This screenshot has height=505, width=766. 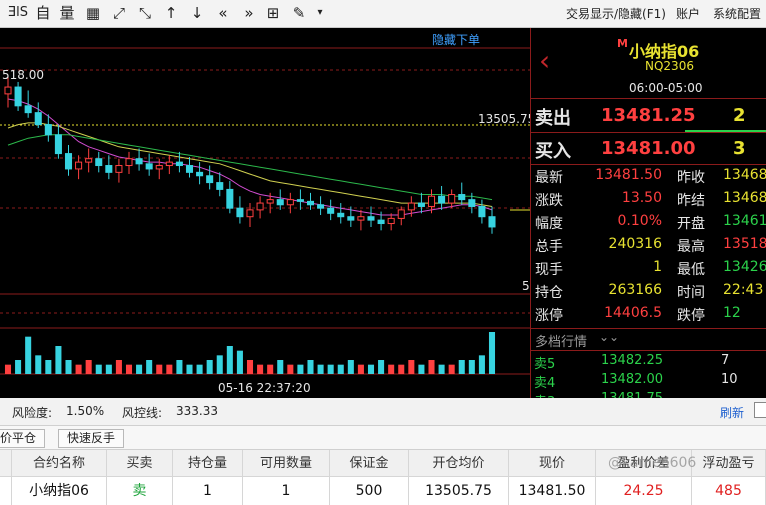 What do you see at coordinates (549, 270) in the screenshot?
I see `quote-stat-label: 现手` at bounding box center [549, 270].